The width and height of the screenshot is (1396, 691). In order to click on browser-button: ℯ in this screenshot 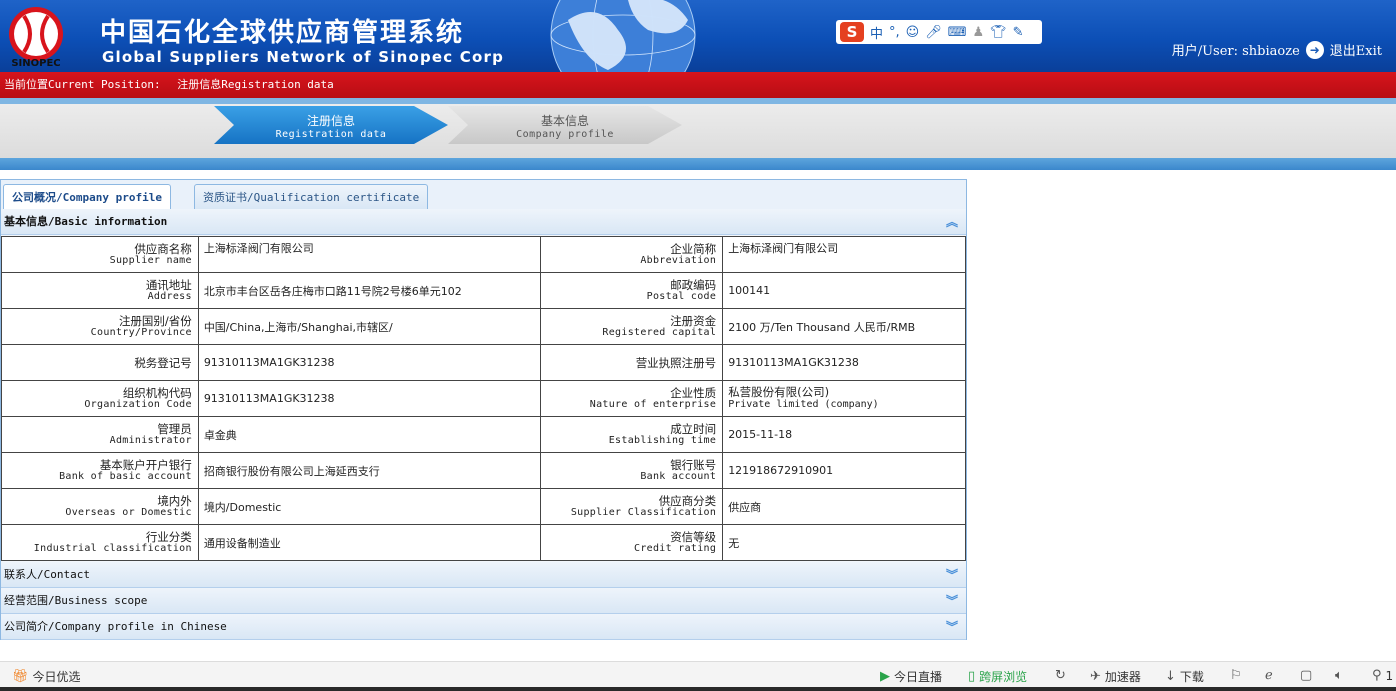, I will do `click(1269, 675)`.